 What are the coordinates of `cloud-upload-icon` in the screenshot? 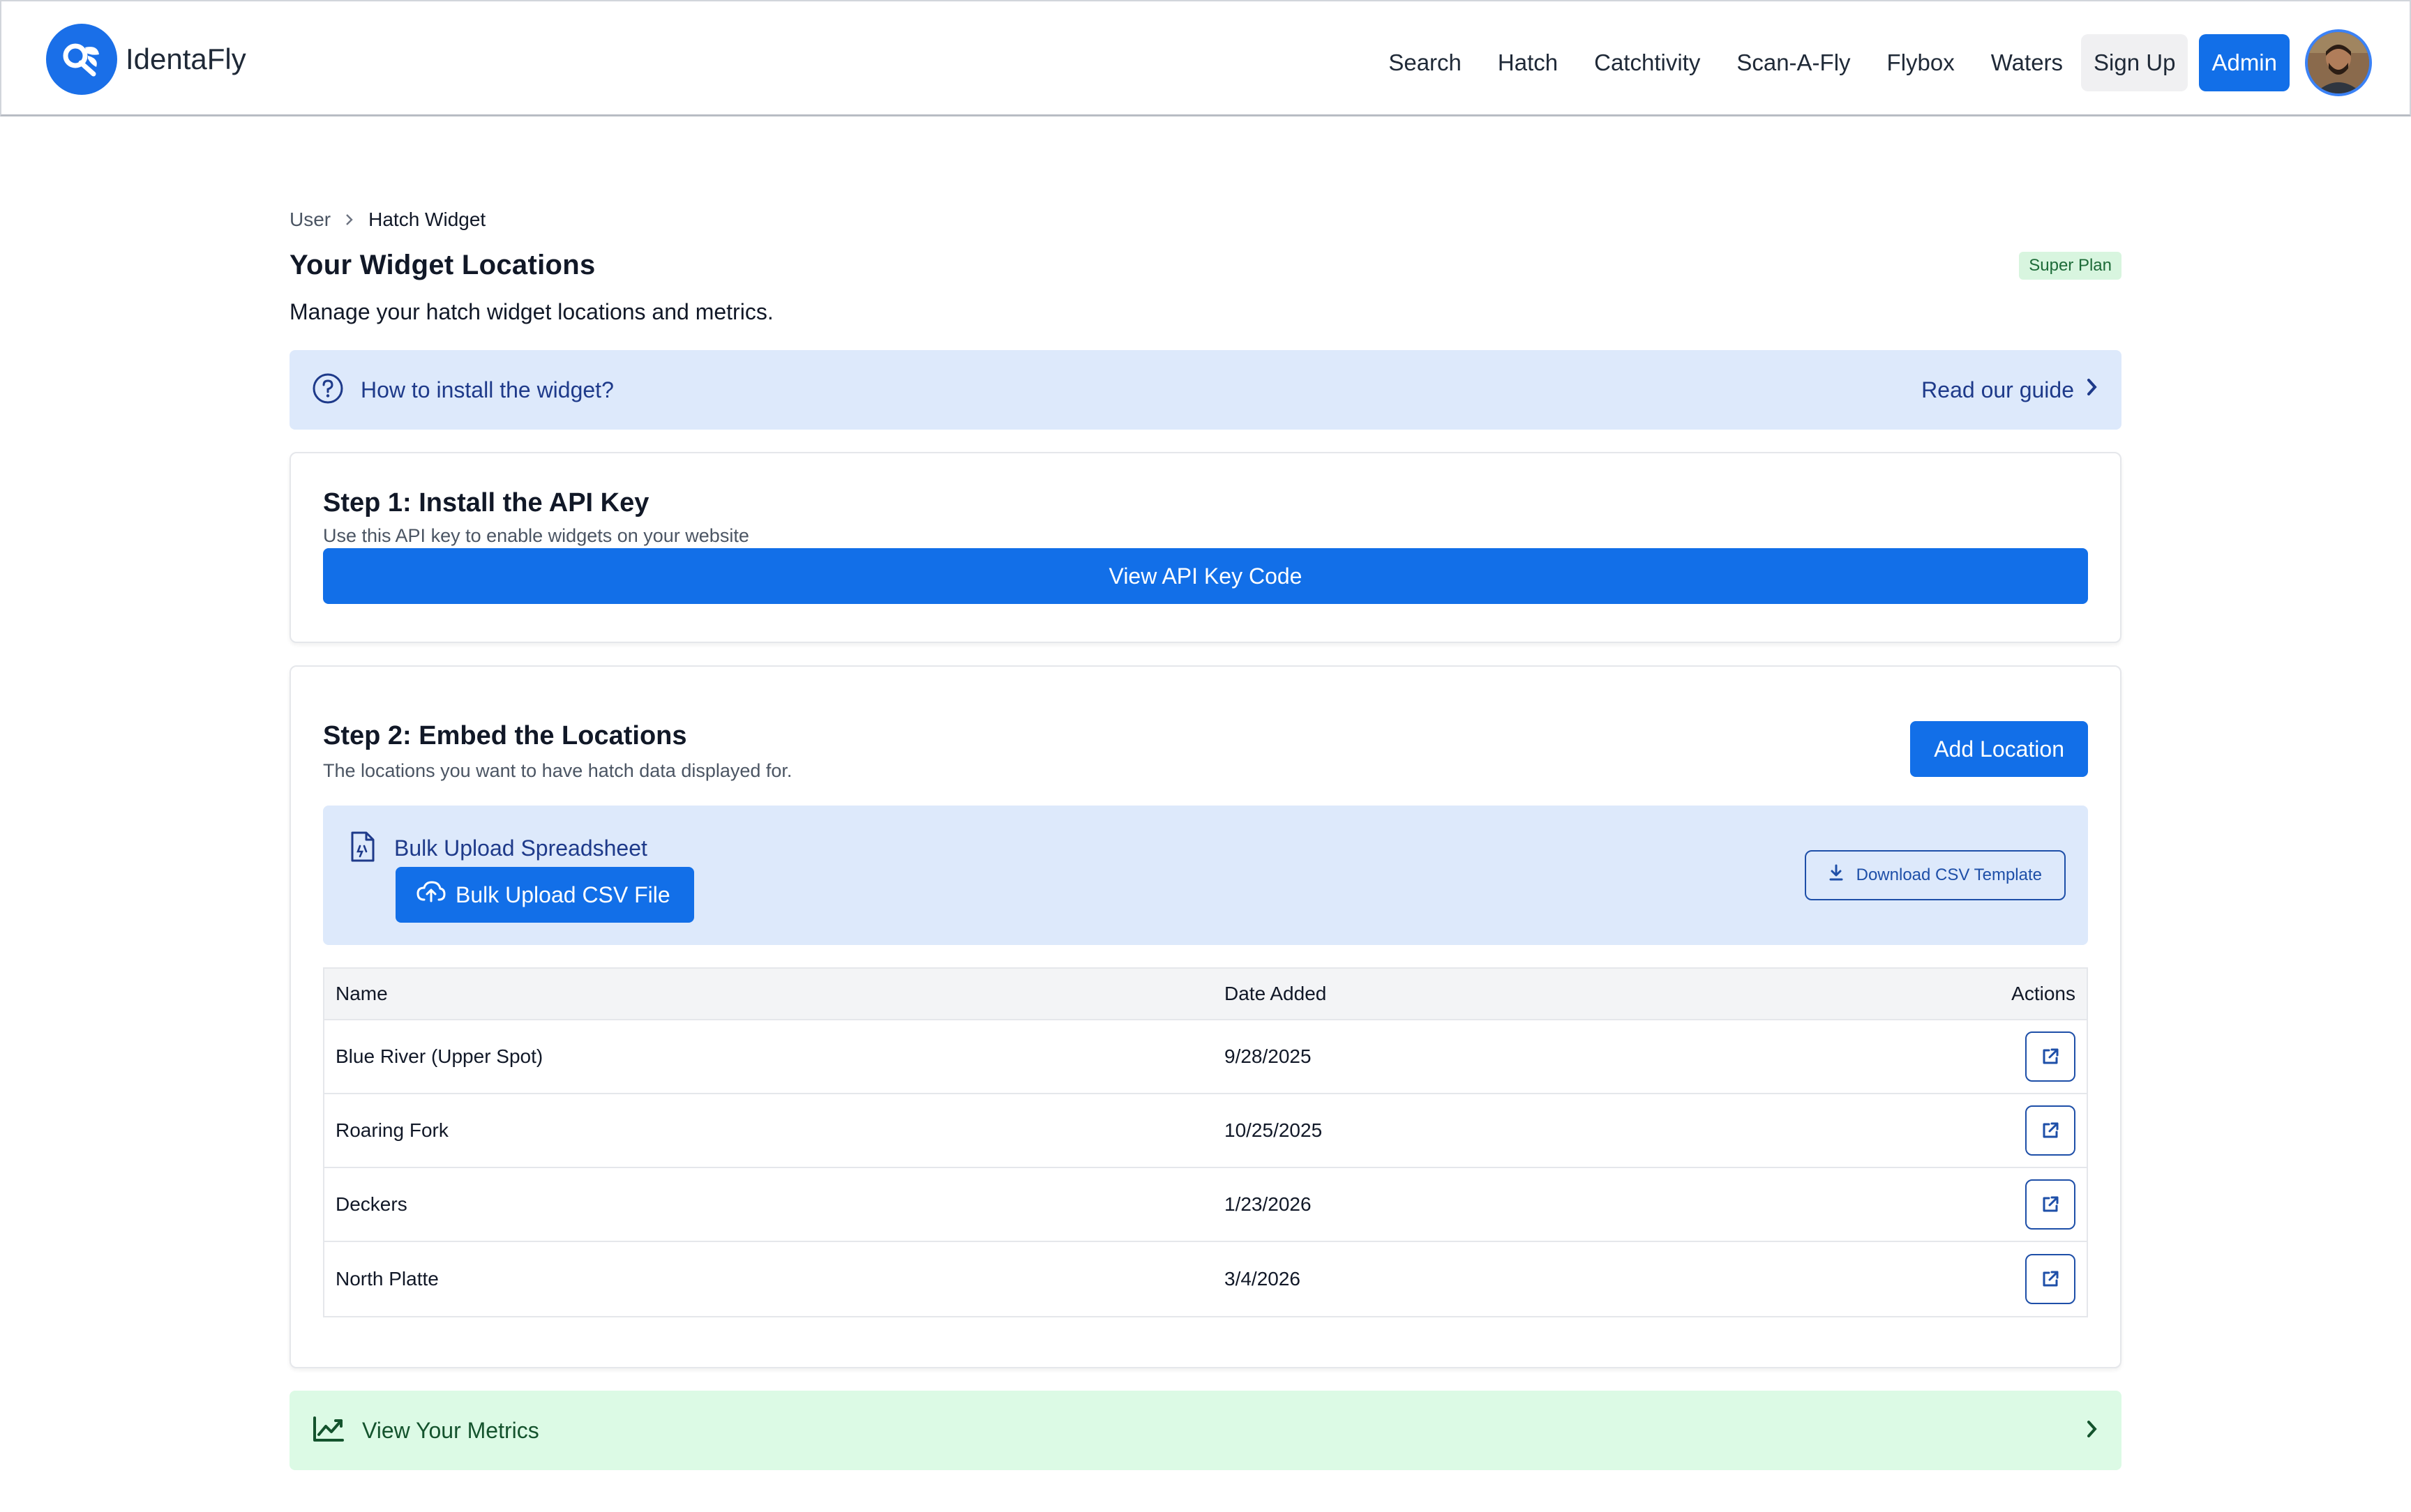 It's located at (436, 894).